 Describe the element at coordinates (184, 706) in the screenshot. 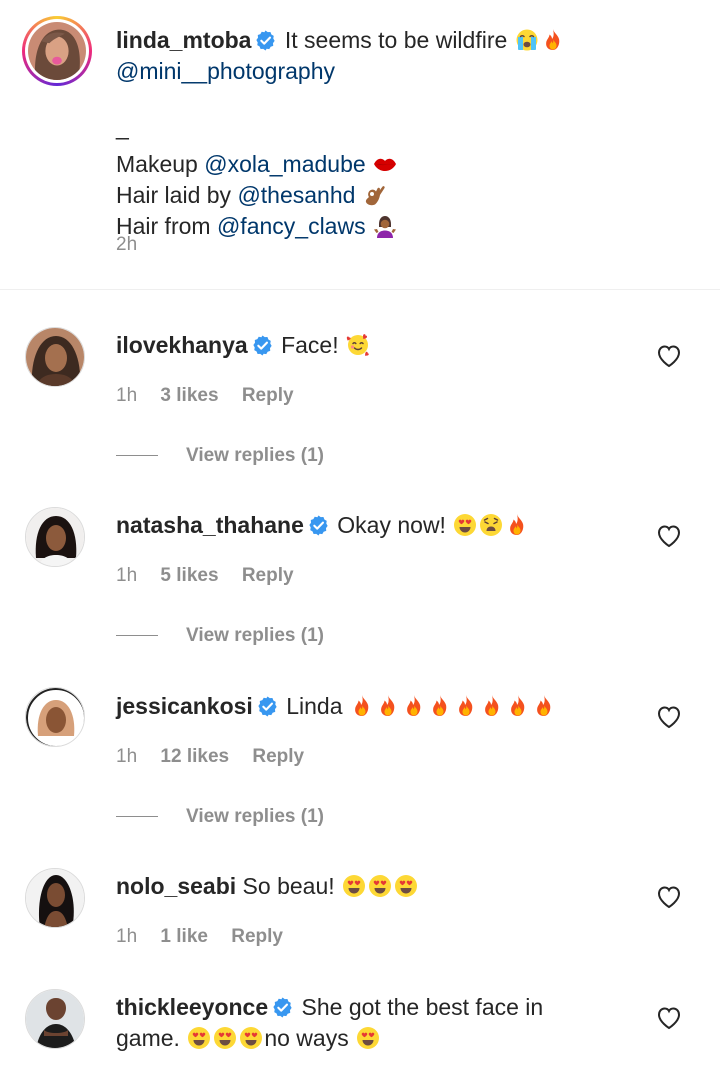

I see `comment-username: jessicankosi` at that location.